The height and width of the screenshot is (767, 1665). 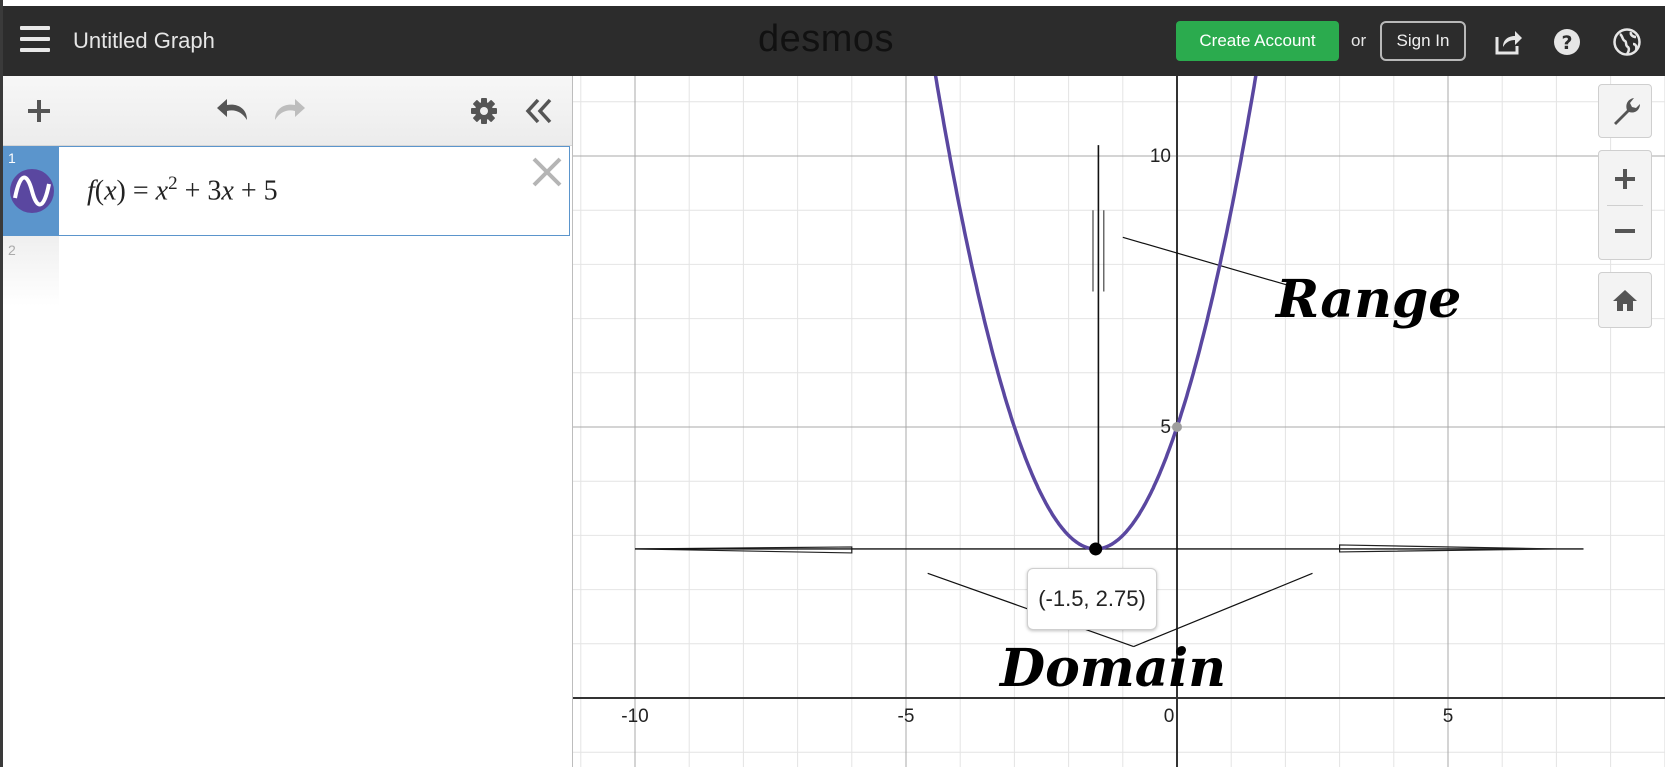 I want to click on zoom-out-icon, so click(x=1625, y=233).